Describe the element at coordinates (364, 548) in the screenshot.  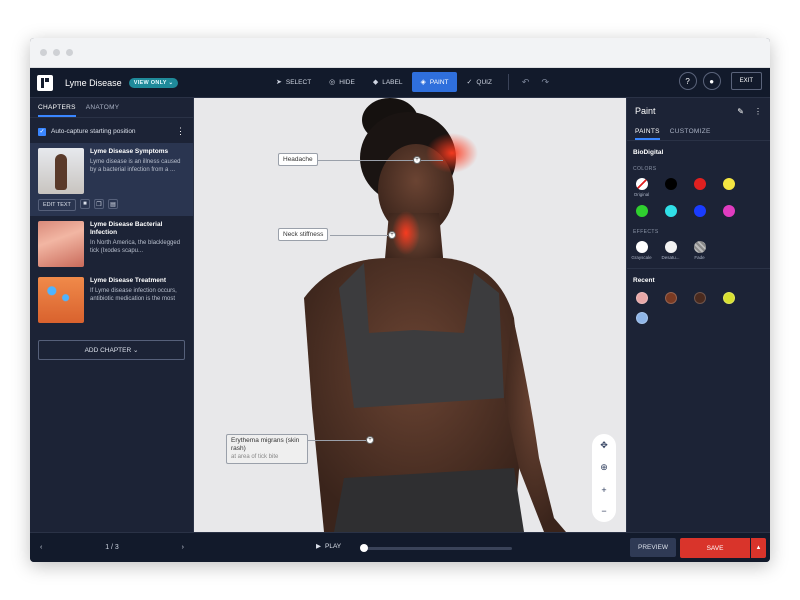
I see `playback-slider-handle` at that location.